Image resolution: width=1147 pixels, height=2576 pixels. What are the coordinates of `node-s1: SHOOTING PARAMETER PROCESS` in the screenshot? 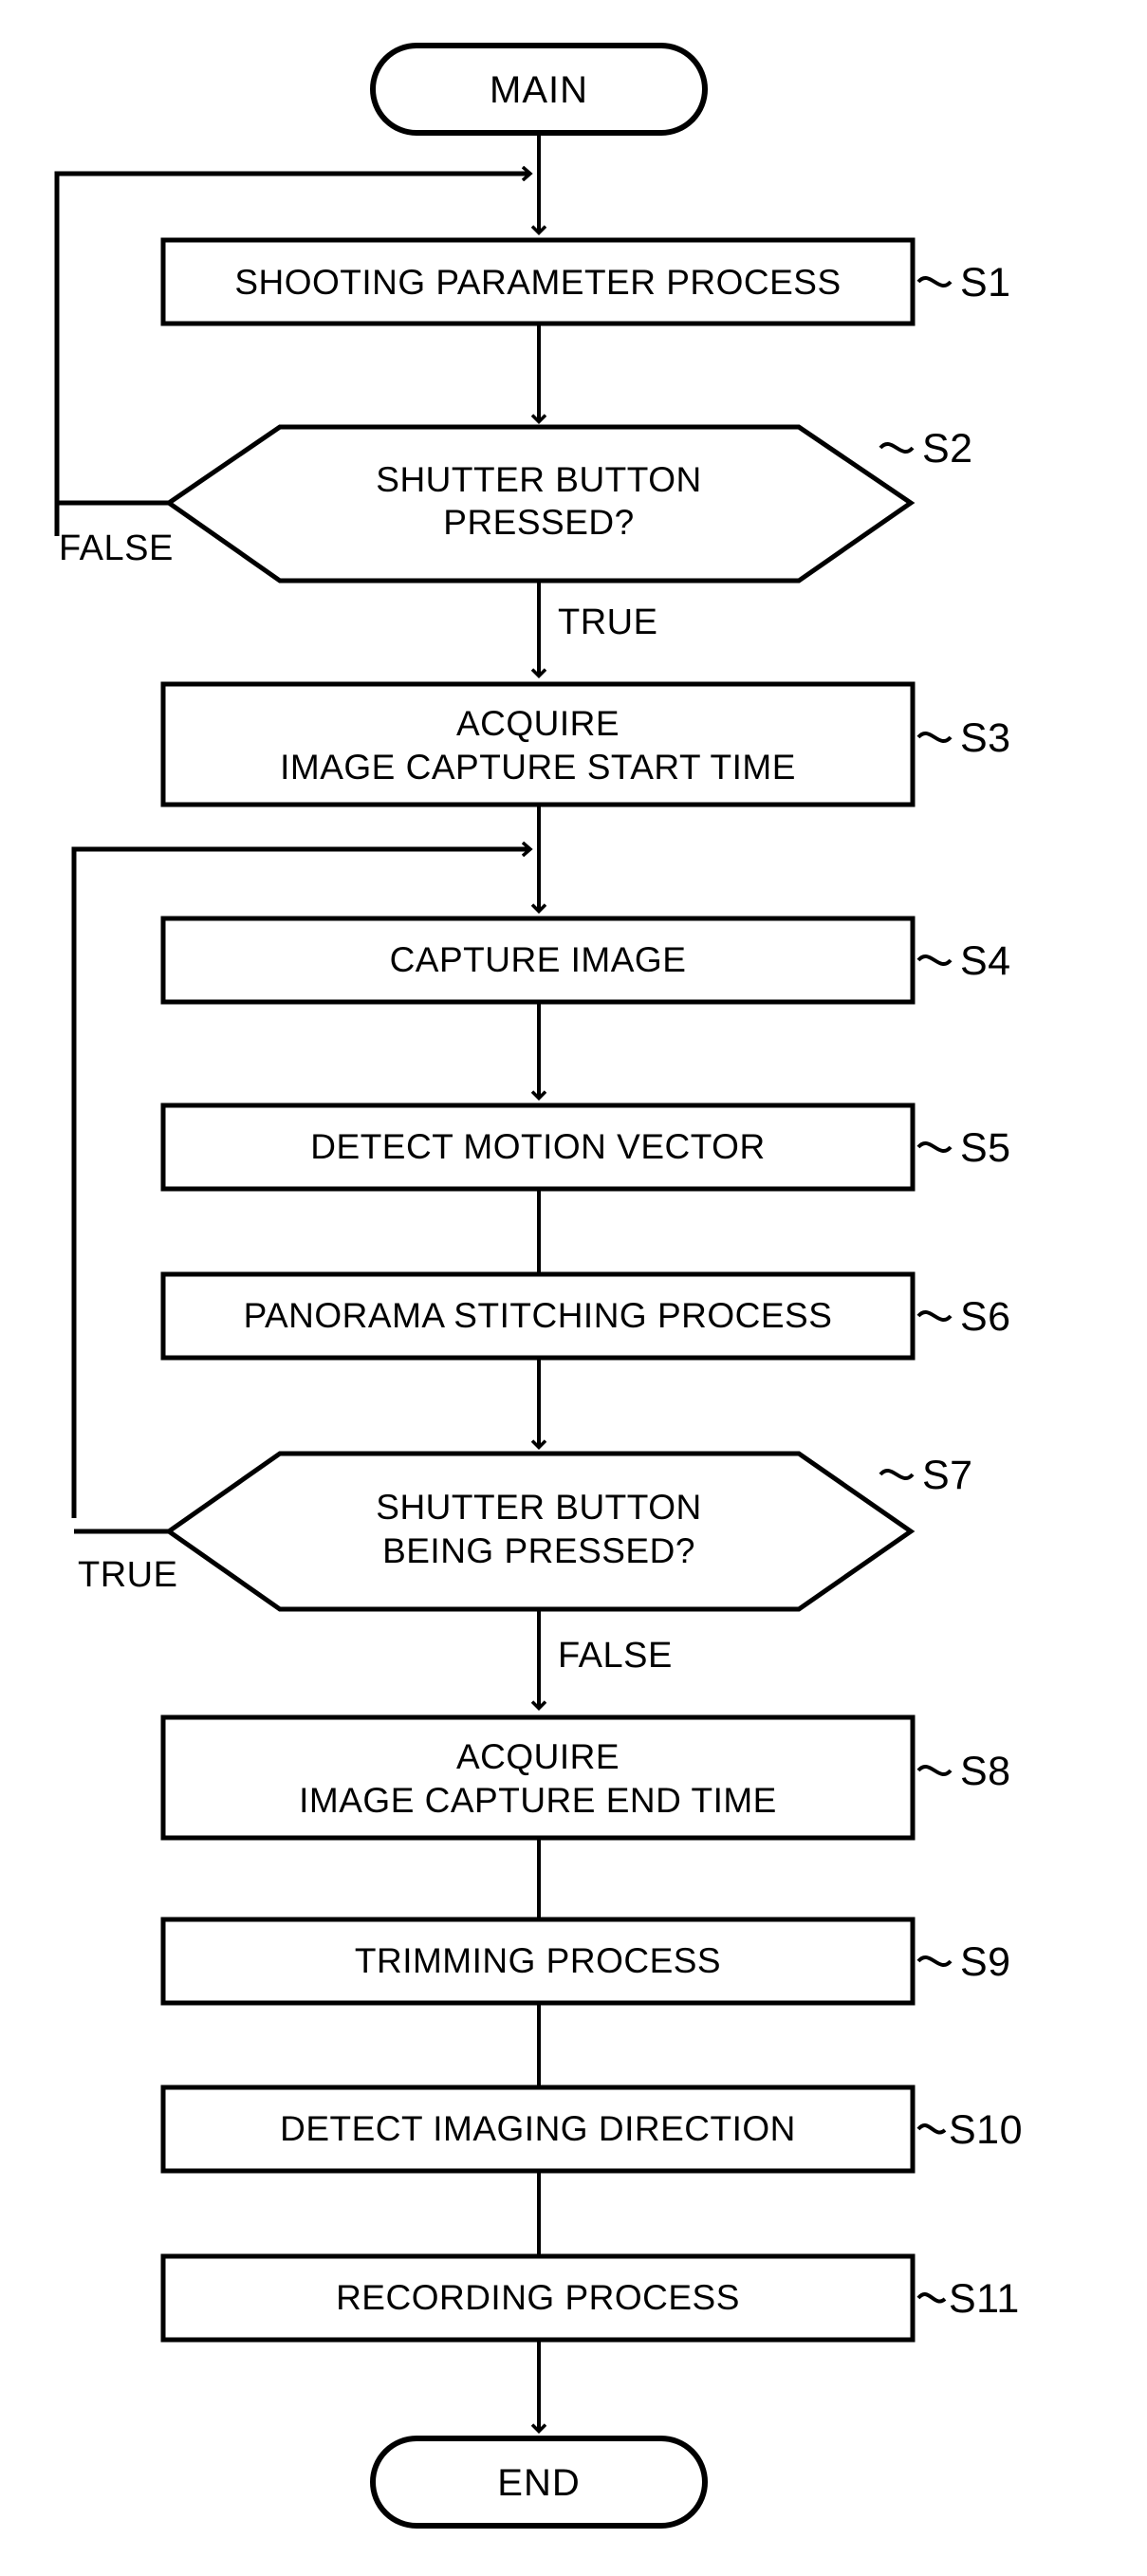 It's located at (538, 281).